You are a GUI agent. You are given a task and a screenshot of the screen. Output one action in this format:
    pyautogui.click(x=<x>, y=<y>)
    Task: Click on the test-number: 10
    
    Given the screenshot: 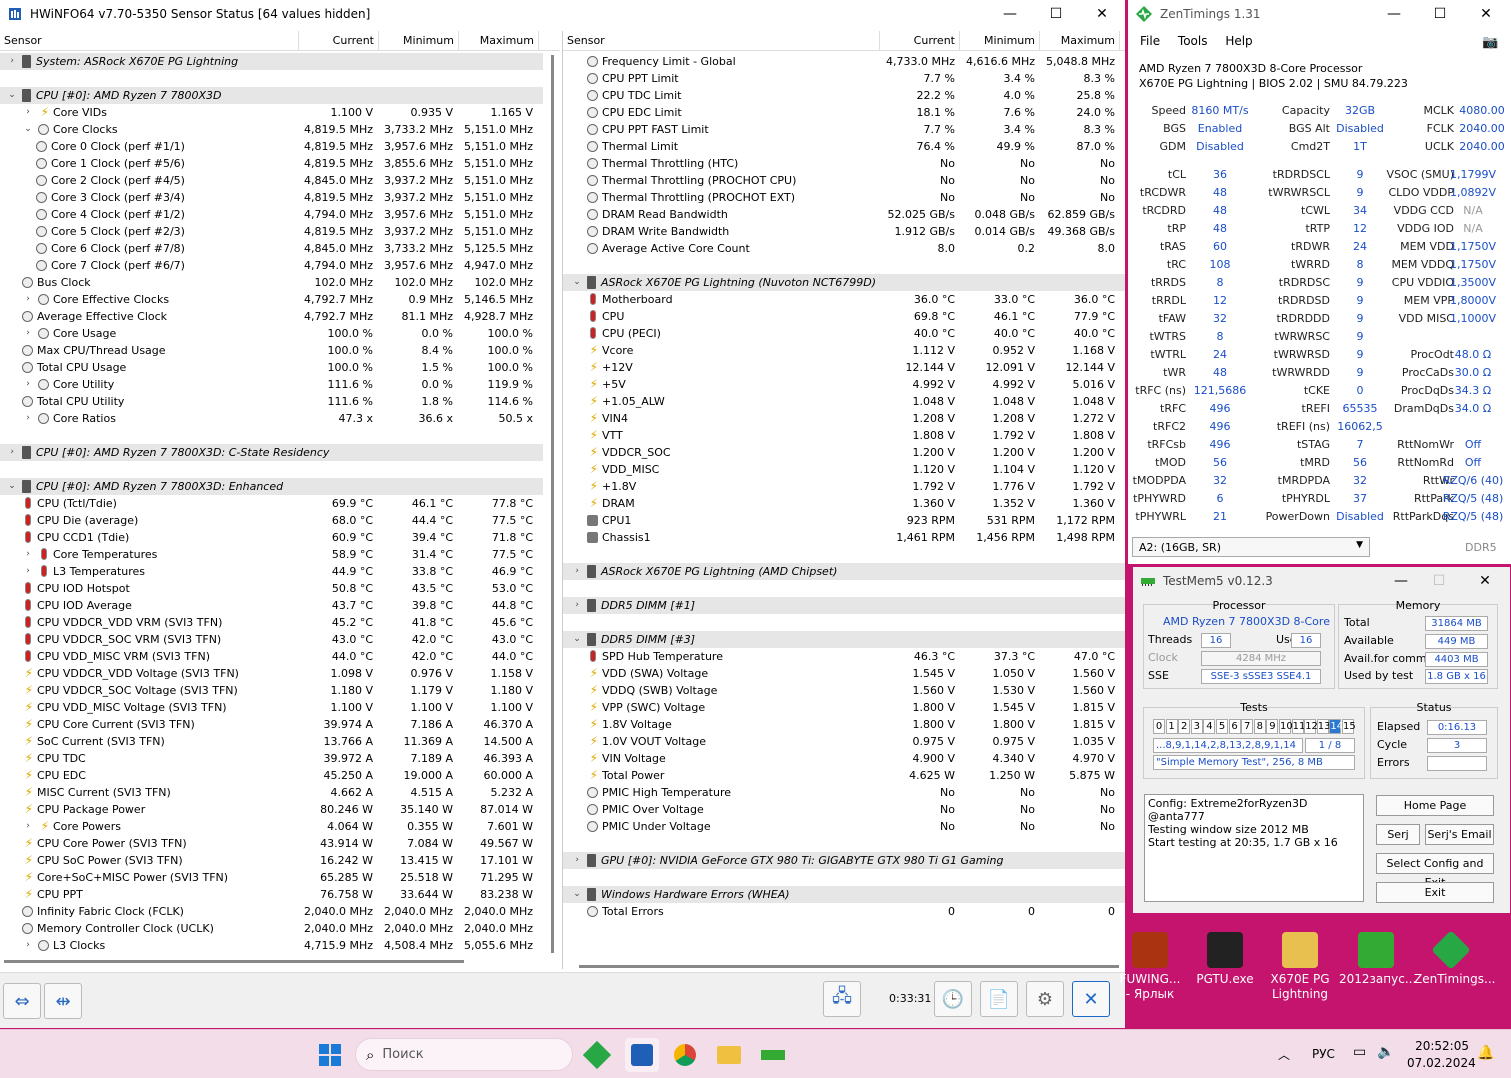 What is the action you would take?
    pyautogui.click(x=1286, y=726)
    